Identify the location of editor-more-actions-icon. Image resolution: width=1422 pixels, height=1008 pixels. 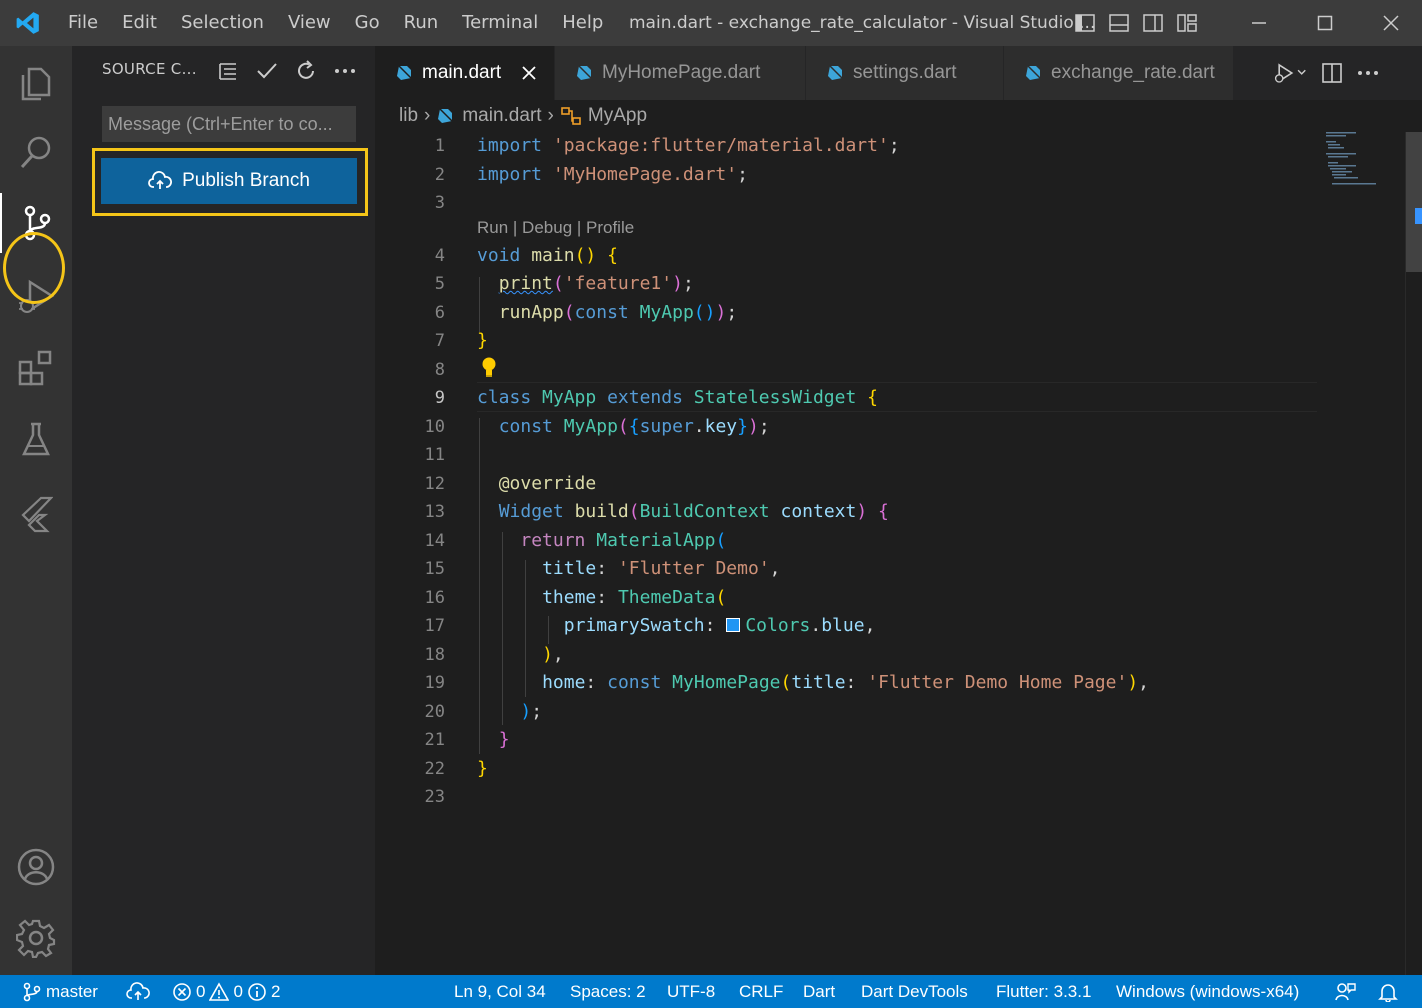
(1368, 73).